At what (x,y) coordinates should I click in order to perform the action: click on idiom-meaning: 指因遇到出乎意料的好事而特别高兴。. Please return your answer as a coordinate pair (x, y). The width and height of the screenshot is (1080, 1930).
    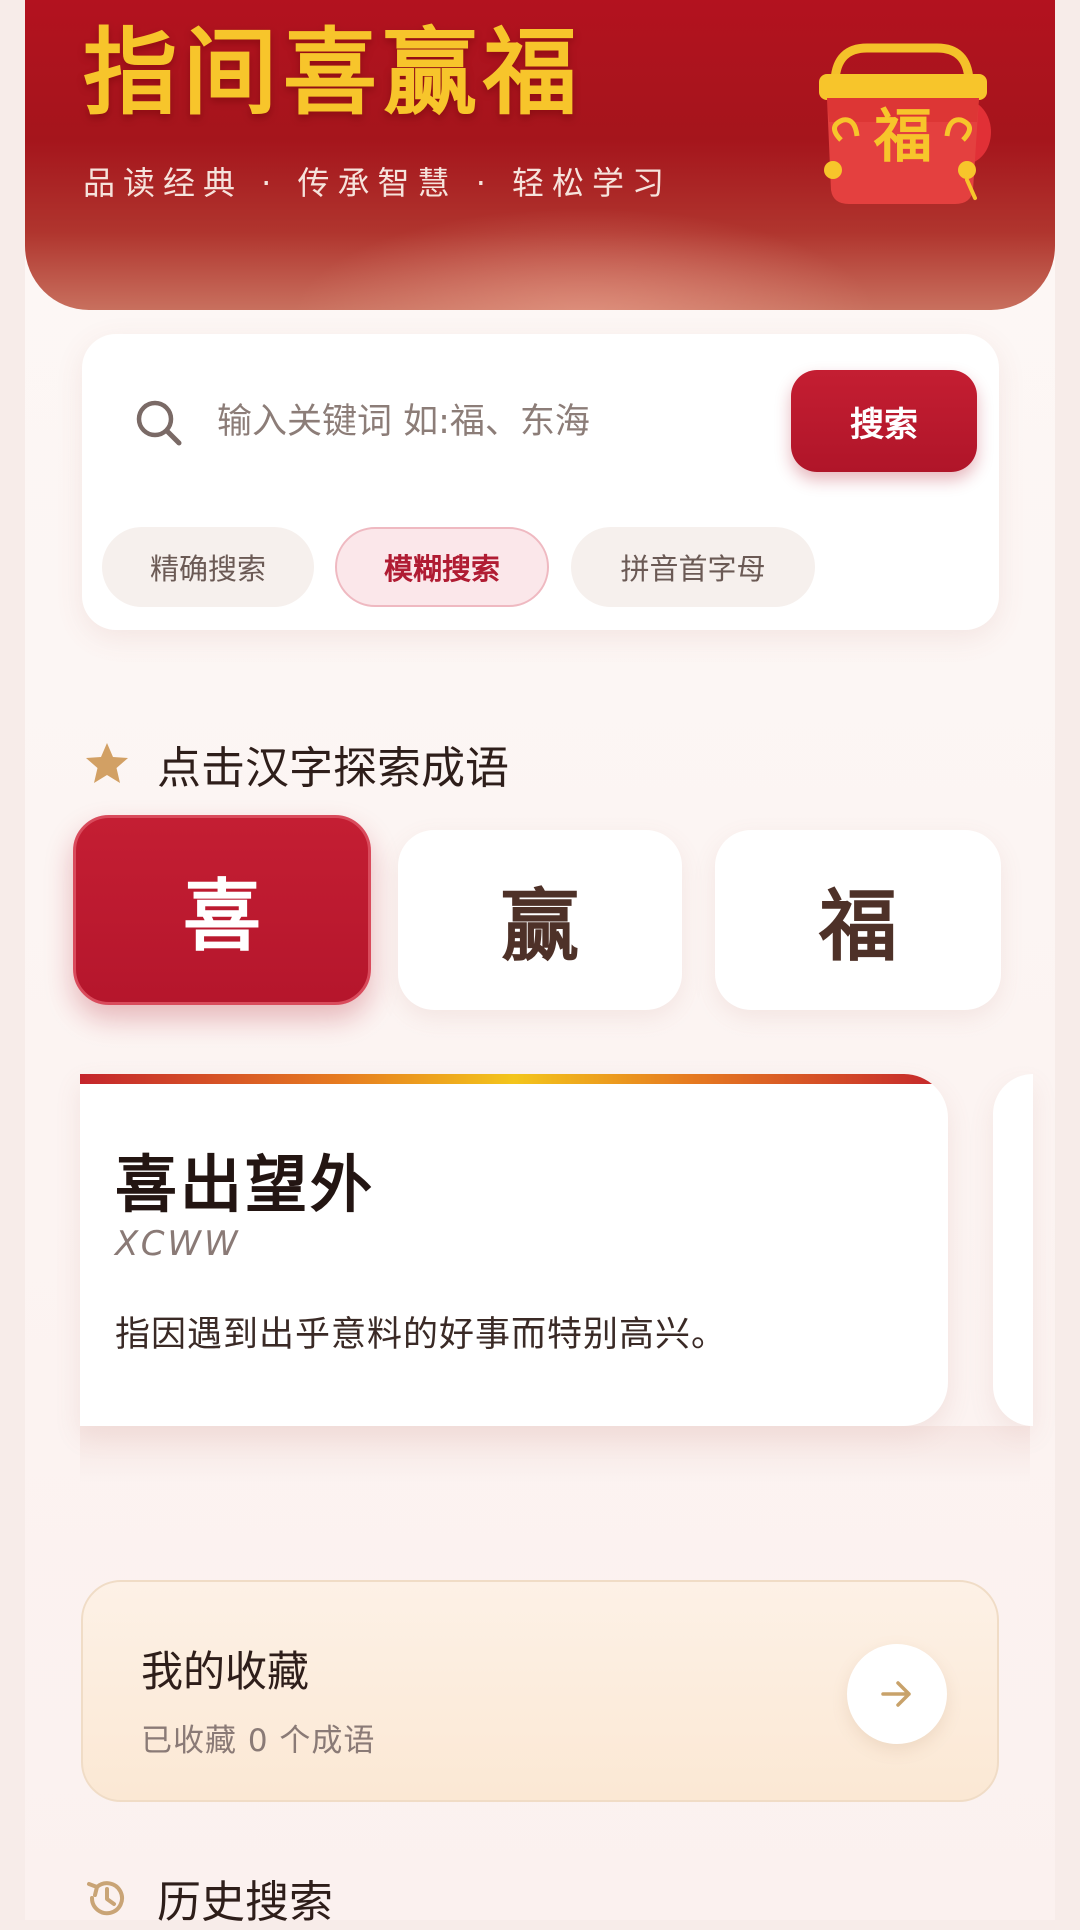
    Looking at the image, I should click on (421, 1335).